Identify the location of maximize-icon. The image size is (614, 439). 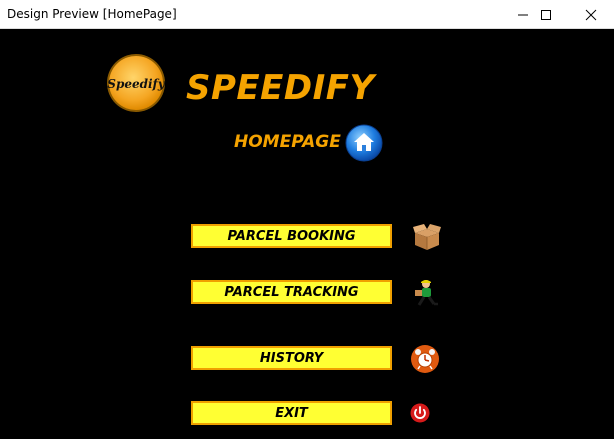
(546, 14).